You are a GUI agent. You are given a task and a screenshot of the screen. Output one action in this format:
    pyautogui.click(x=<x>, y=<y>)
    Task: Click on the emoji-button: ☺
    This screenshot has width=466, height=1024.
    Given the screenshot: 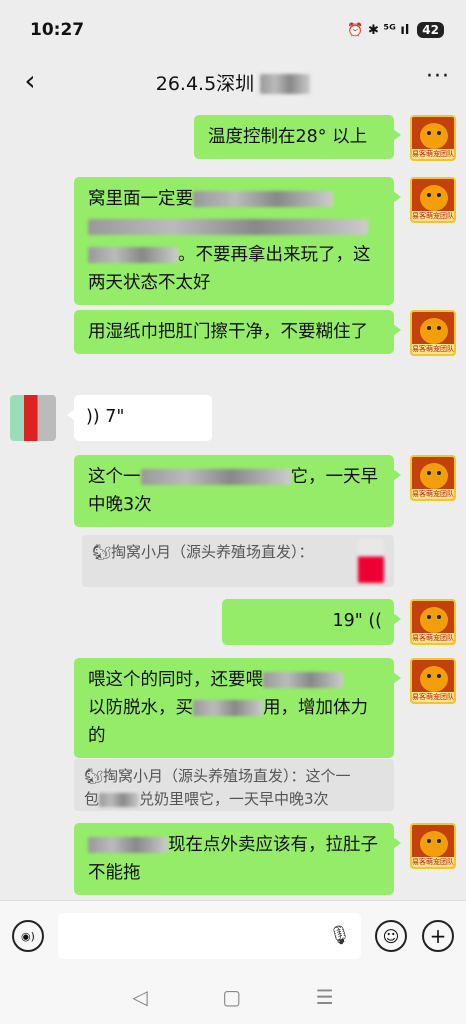 What is the action you would take?
    pyautogui.click(x=391, y=936)
    